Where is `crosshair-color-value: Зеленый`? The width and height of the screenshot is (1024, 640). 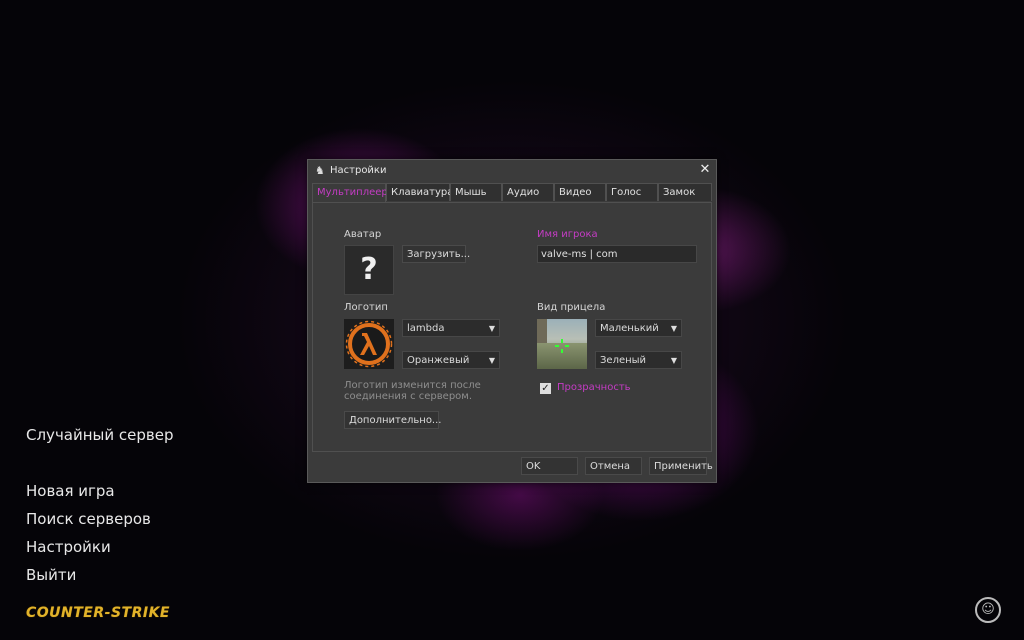 crosshair-color-value: Зеленый is located at coordinates (623, 360).